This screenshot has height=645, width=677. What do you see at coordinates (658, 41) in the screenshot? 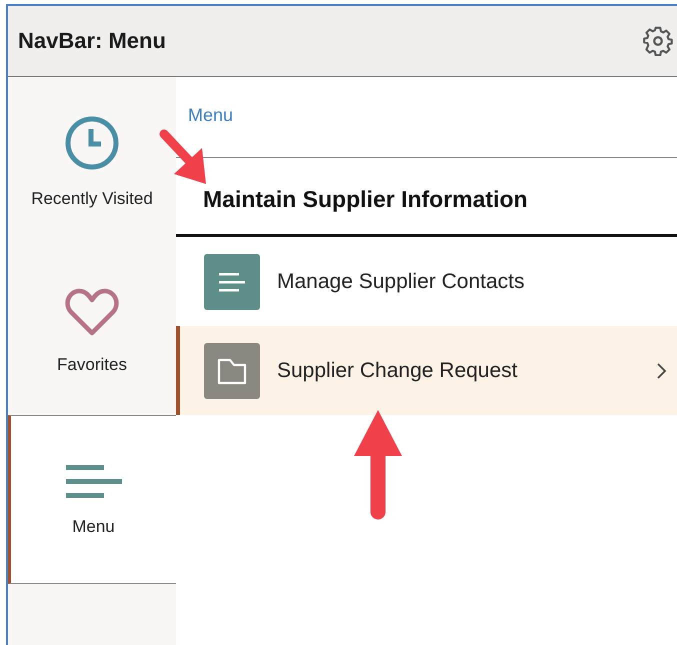
I see `settings-icon` at bounding box center [658, 41].